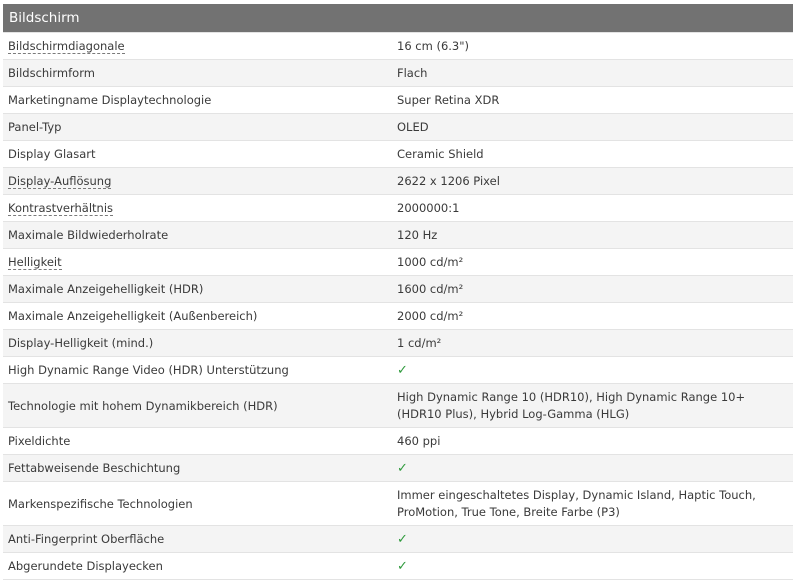  I want to click on spec-row: Helligkeit 1000 cd/m², so click(398, 262).